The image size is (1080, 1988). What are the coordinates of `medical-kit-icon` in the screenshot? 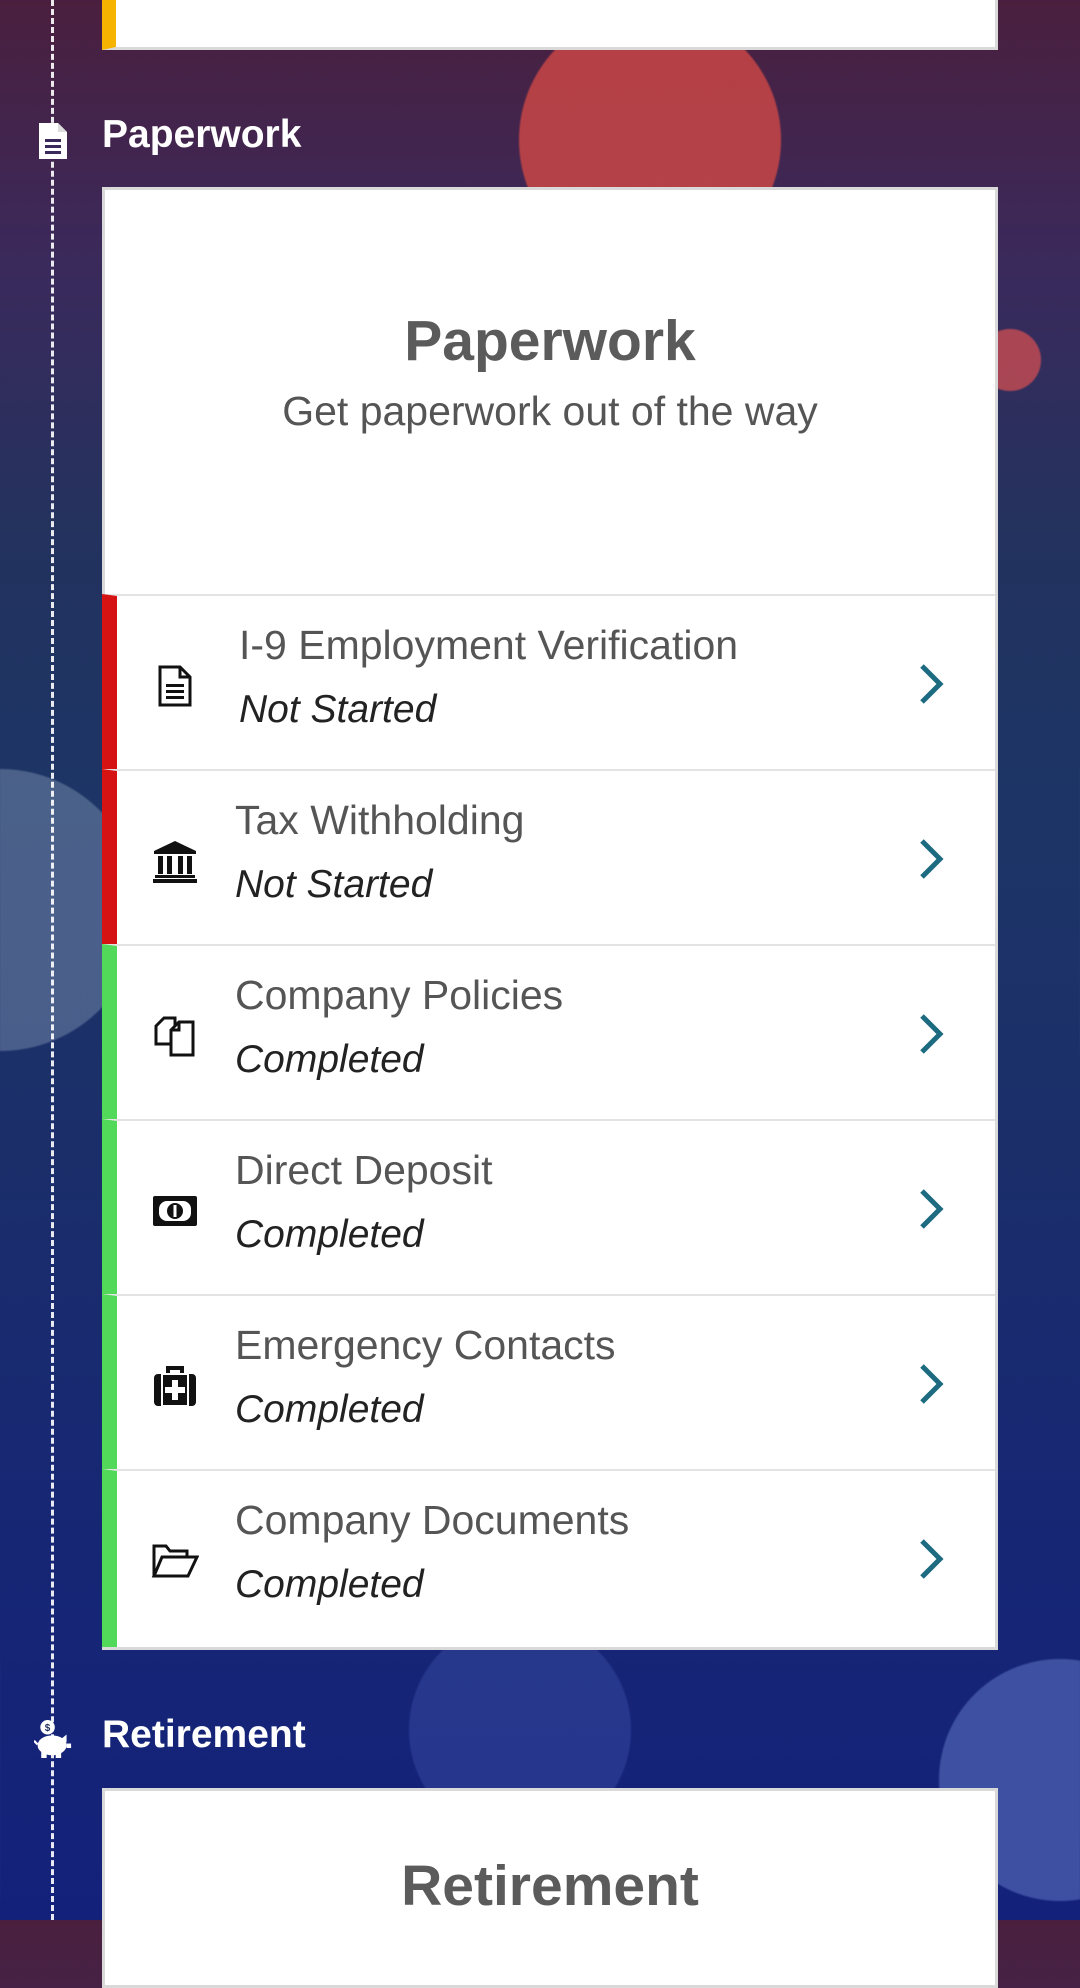 It's located at (175, 1386).